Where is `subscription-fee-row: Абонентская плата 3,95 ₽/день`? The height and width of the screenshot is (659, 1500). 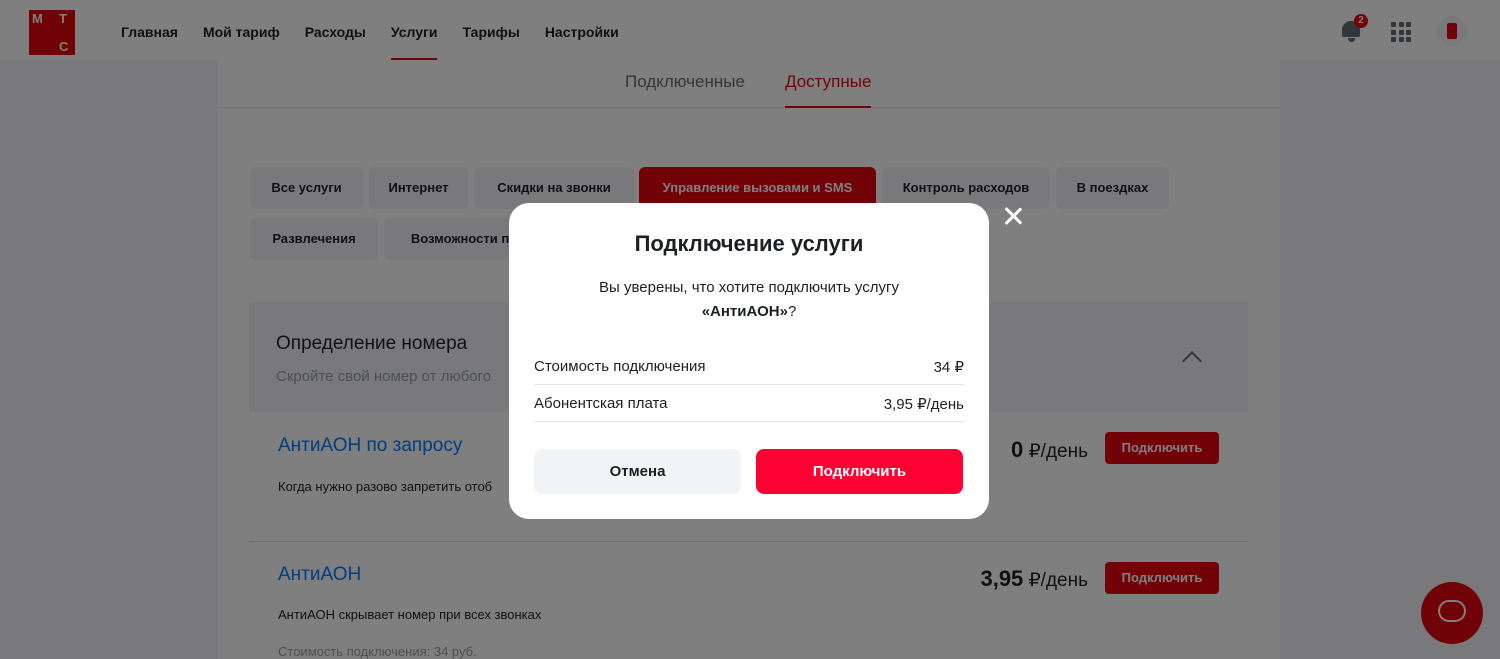
subscription-fee-row: Абонентская плата 3,95 ₽/день is located at coordinates (749, 407).